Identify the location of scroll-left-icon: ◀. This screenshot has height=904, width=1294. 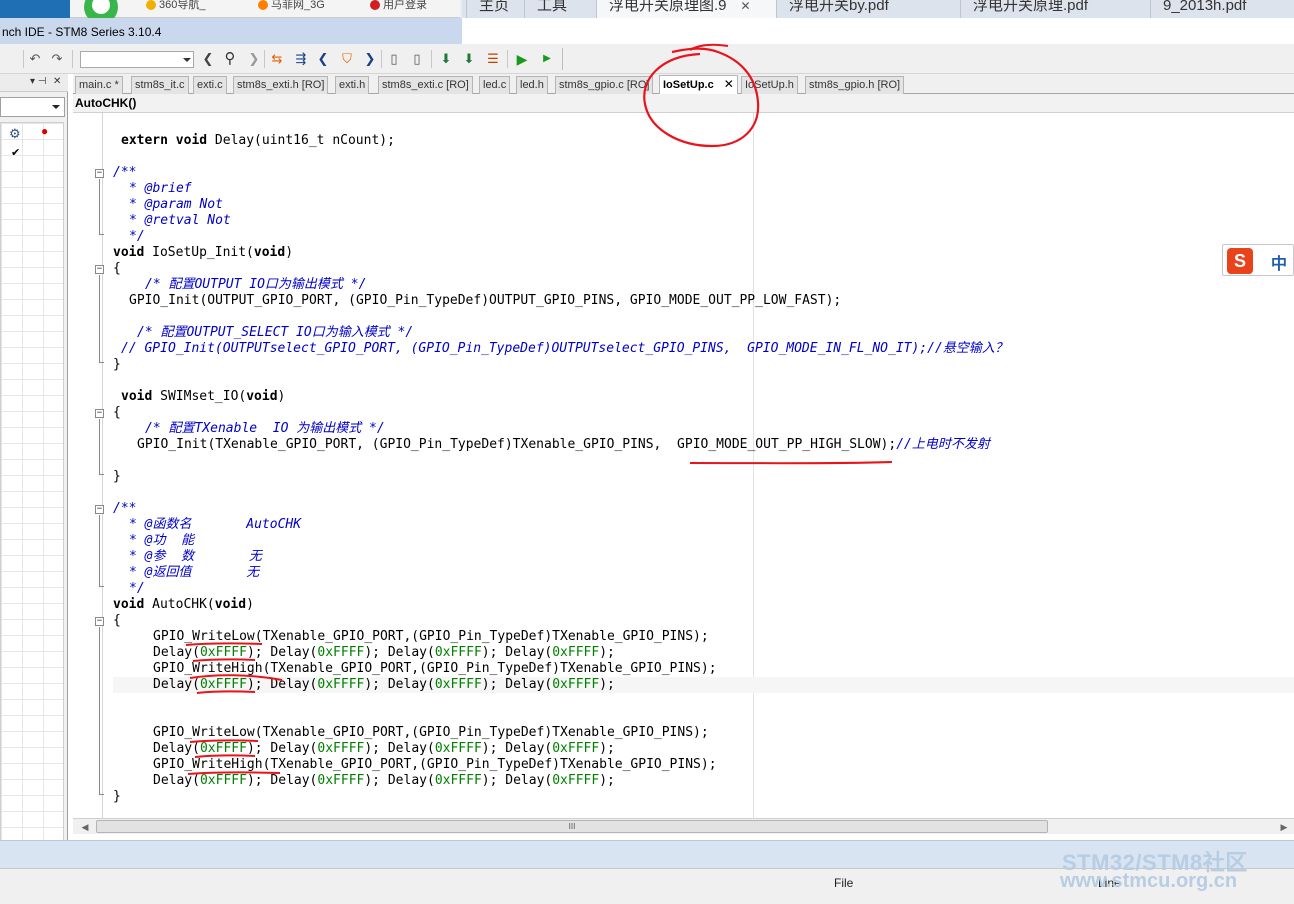
(85, 827).